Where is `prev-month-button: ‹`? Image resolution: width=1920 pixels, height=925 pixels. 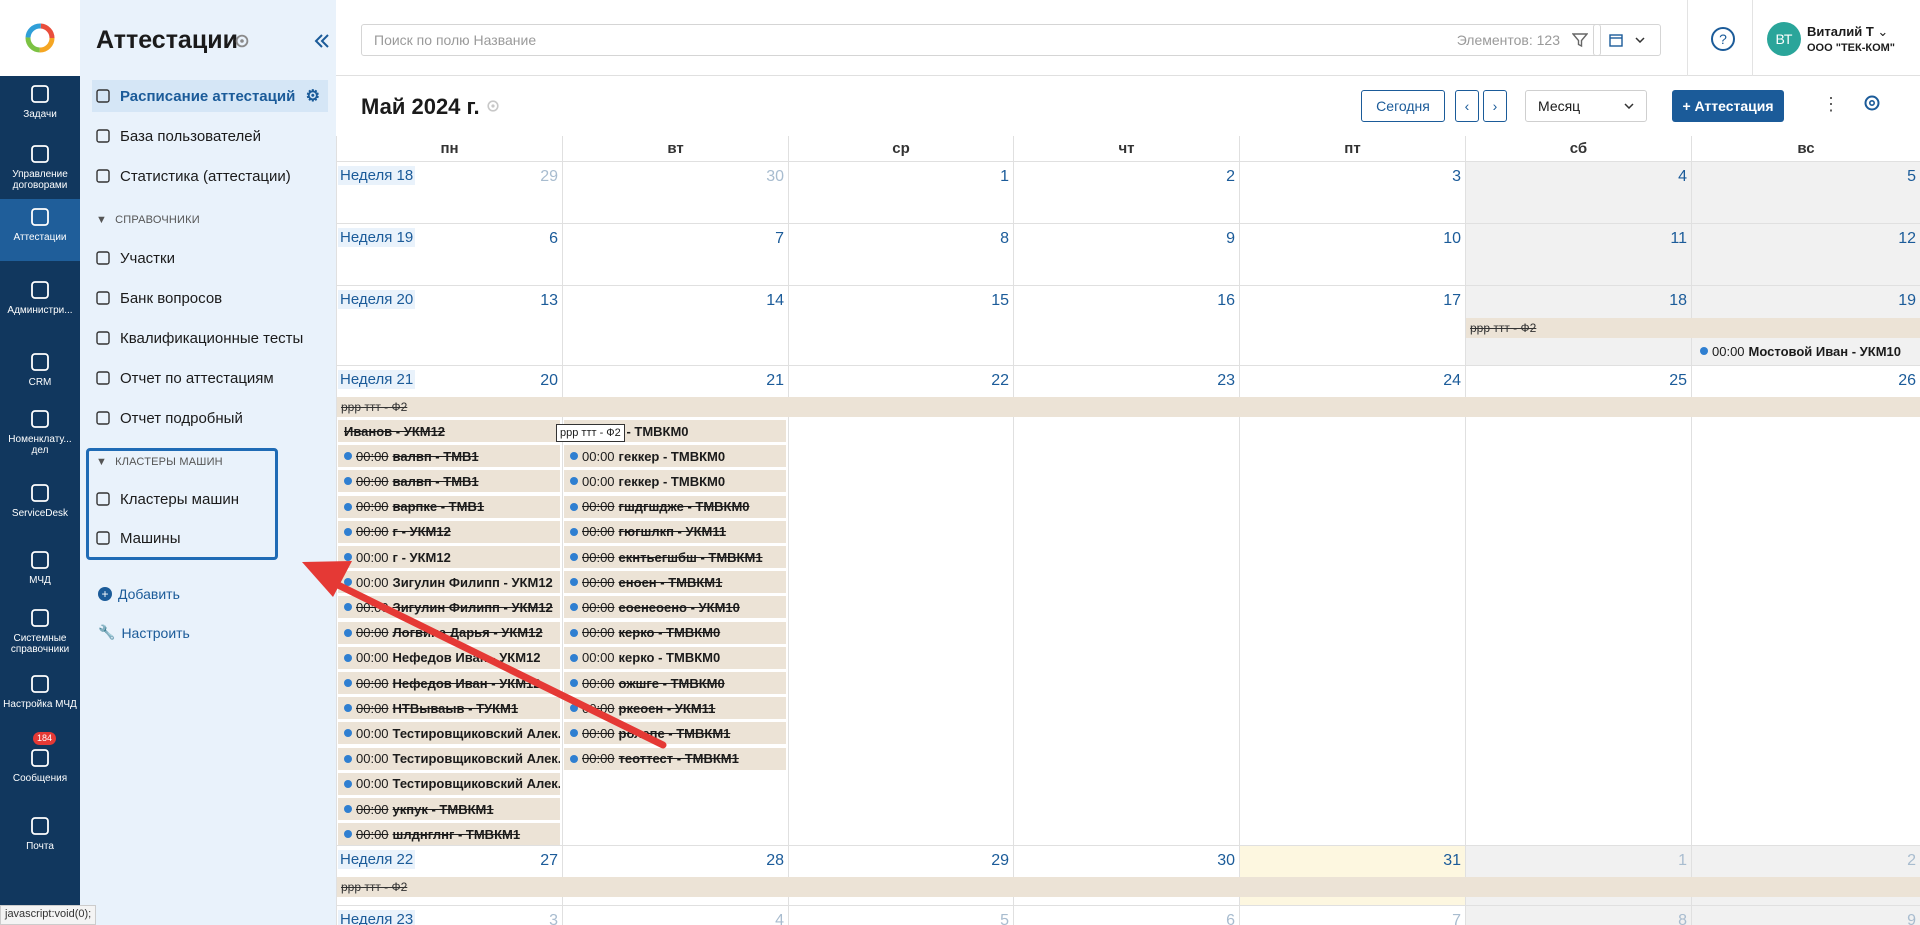 prev-month-button: ‹ is located at coordinates (1467, 106).